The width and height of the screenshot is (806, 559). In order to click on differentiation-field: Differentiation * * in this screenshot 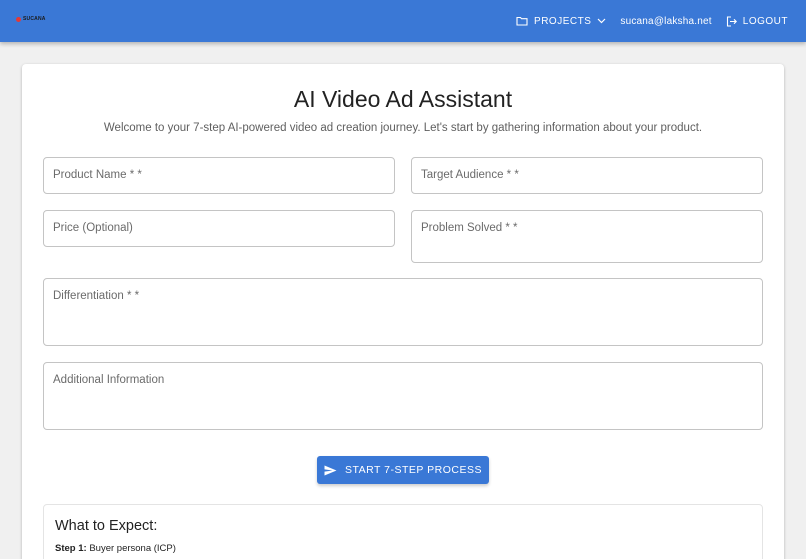, I will do `click(403, 312)`.